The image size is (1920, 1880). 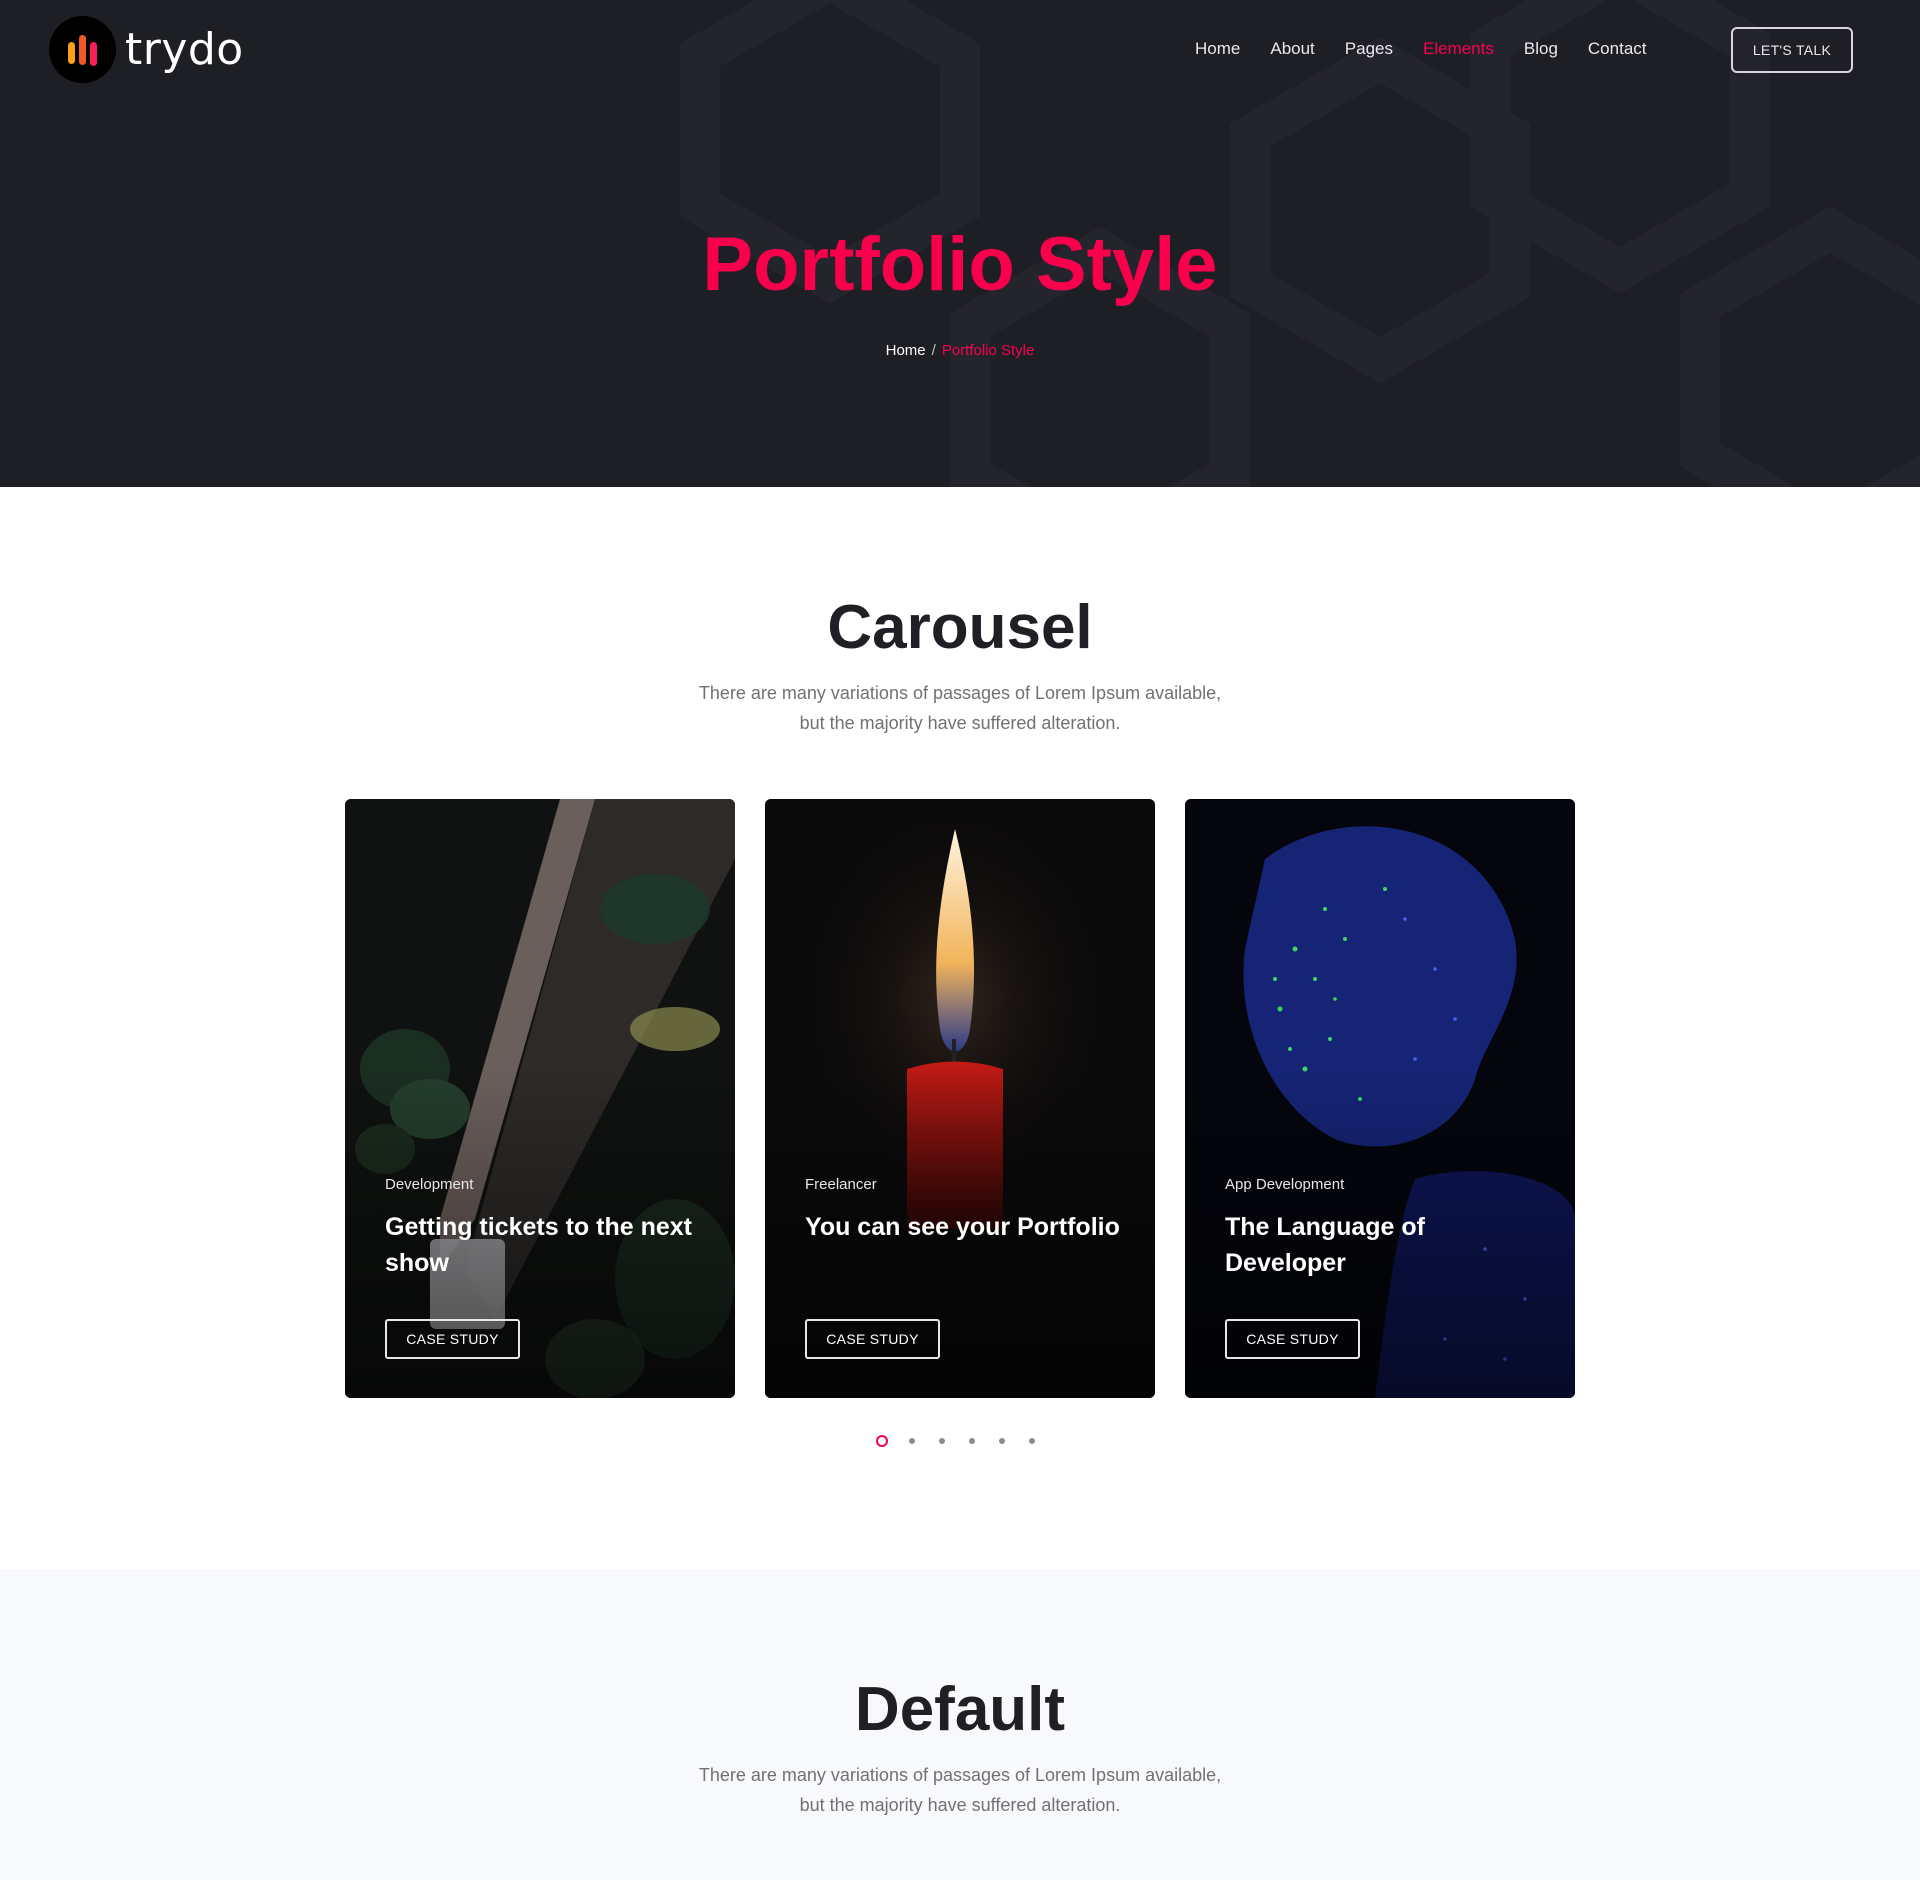 I want to click on lets-talk-button: LET'S TALK, so click(x=1792, y=50).